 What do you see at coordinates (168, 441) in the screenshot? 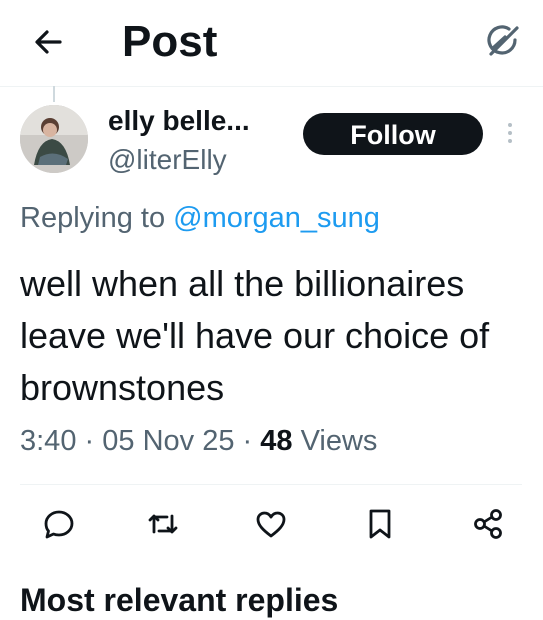
I see `post-date: 05 Nov 25` at bounding box center [168, 441].